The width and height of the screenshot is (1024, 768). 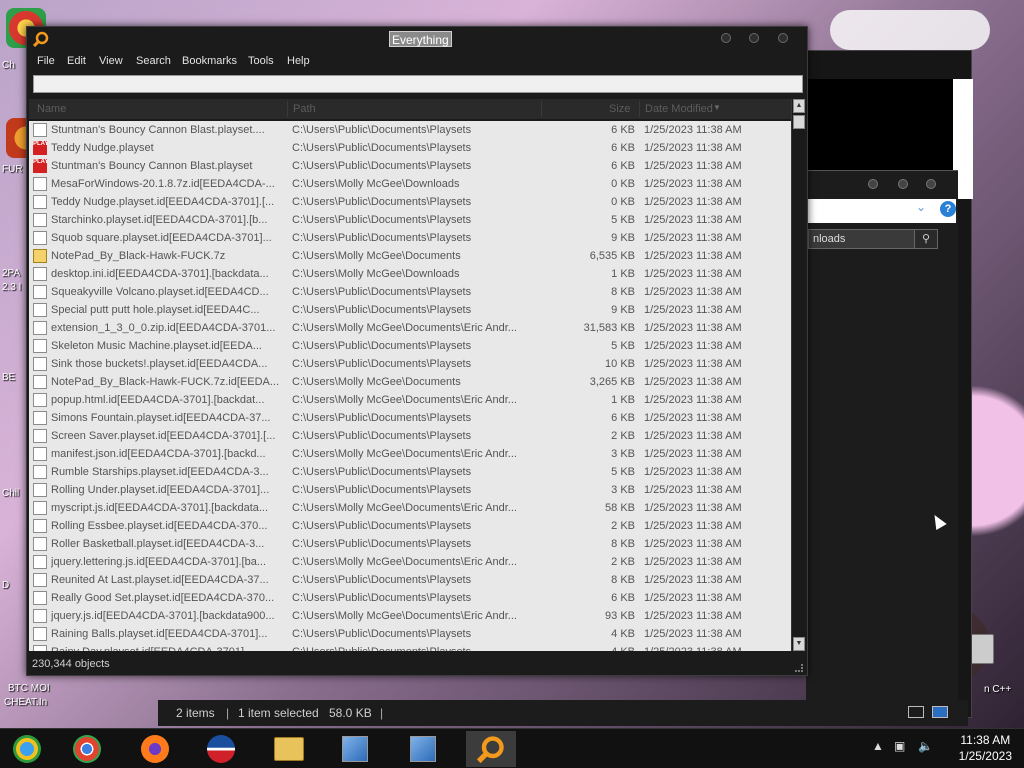 What do you see at coordinates (899, 746) in the screenshot?
I see `network-icon: ▣` at bounding box center [899, 746].